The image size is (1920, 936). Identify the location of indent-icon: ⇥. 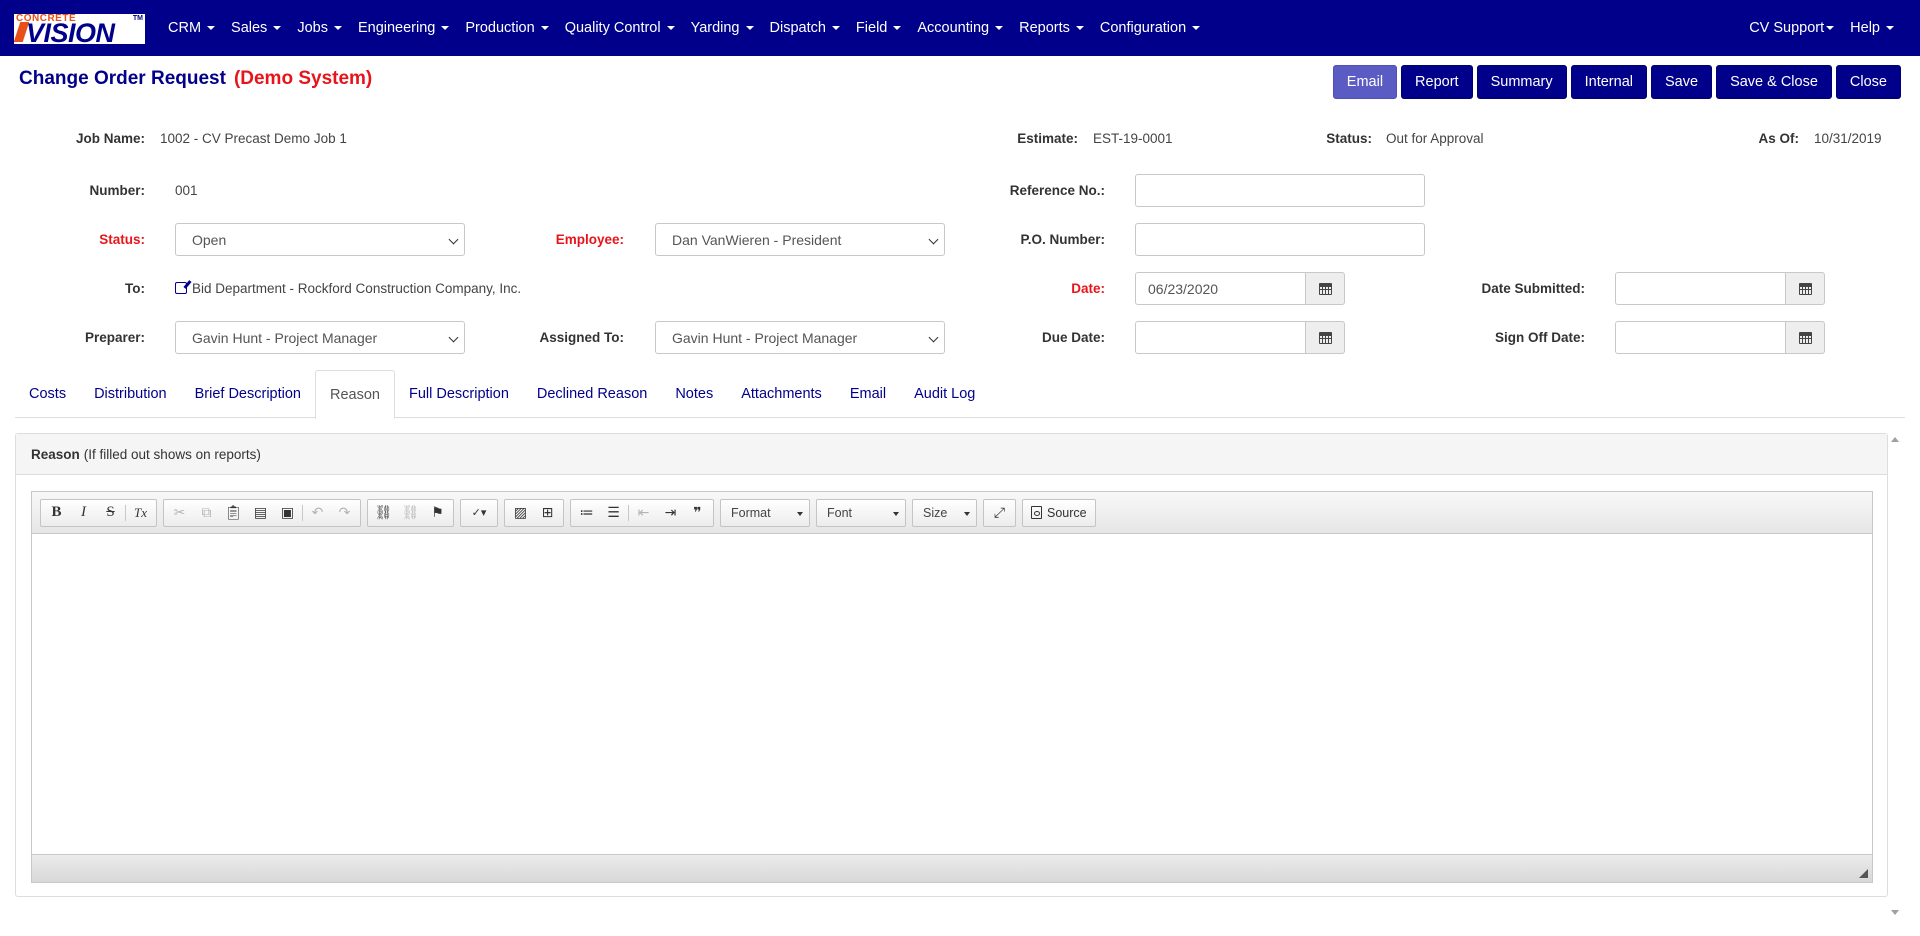
(670, 513).